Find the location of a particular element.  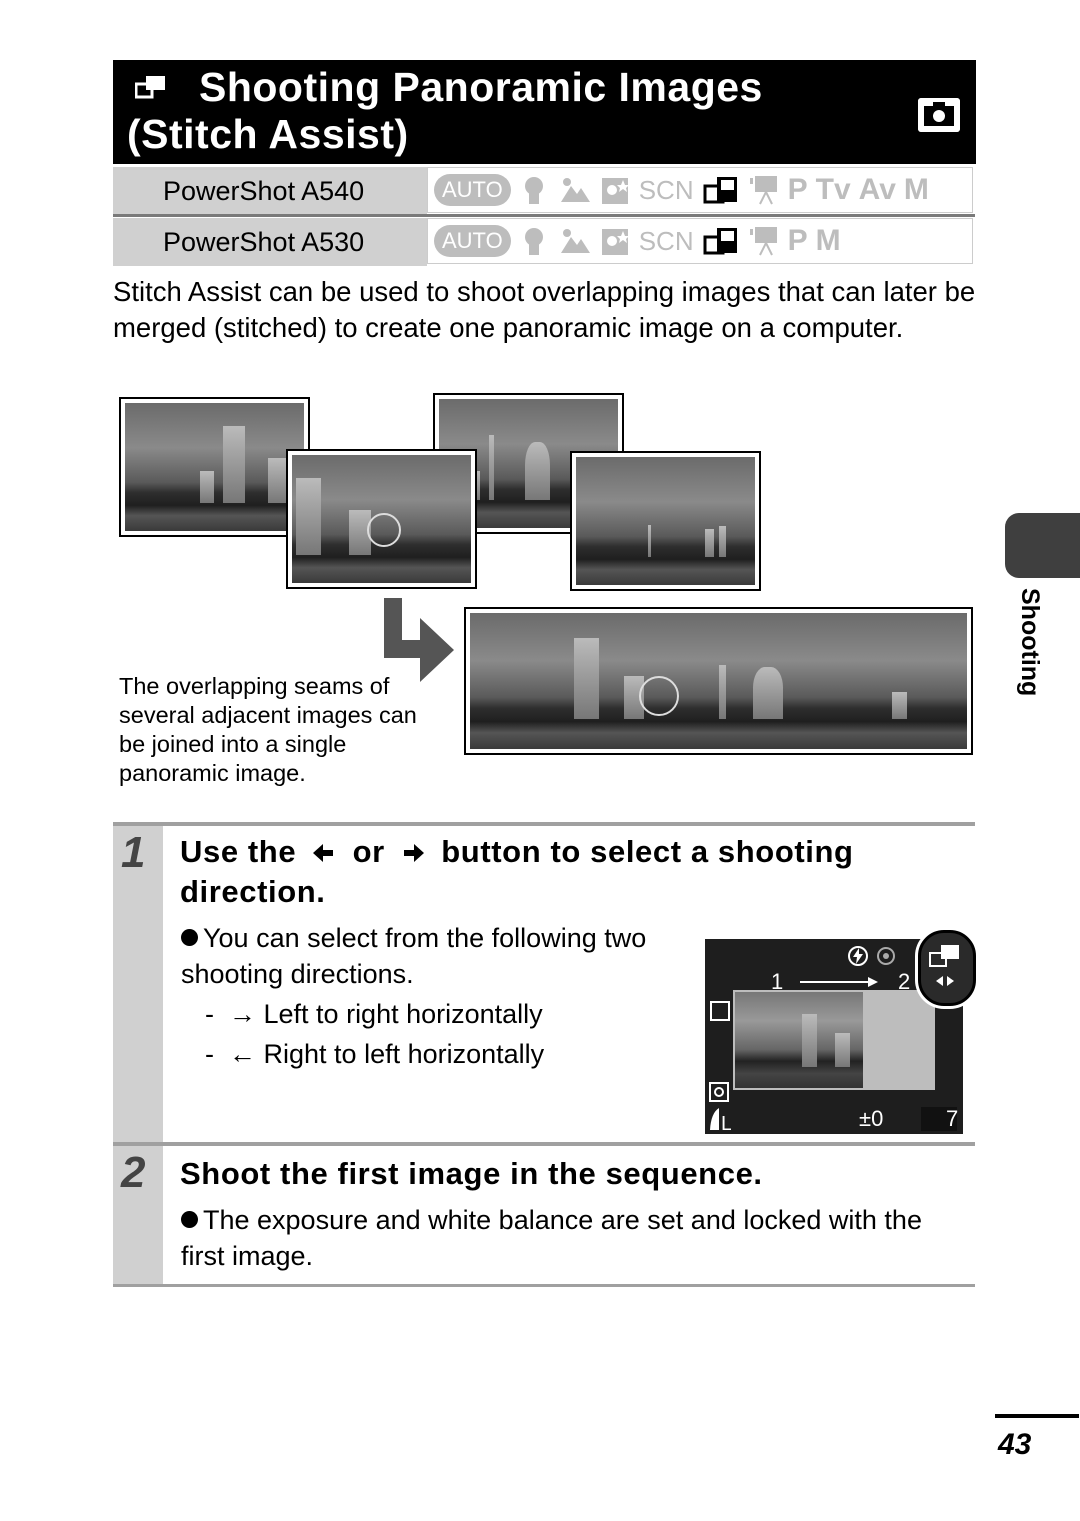

mode-icons: AUTO SCN P M is located at coordinates (700, 241).